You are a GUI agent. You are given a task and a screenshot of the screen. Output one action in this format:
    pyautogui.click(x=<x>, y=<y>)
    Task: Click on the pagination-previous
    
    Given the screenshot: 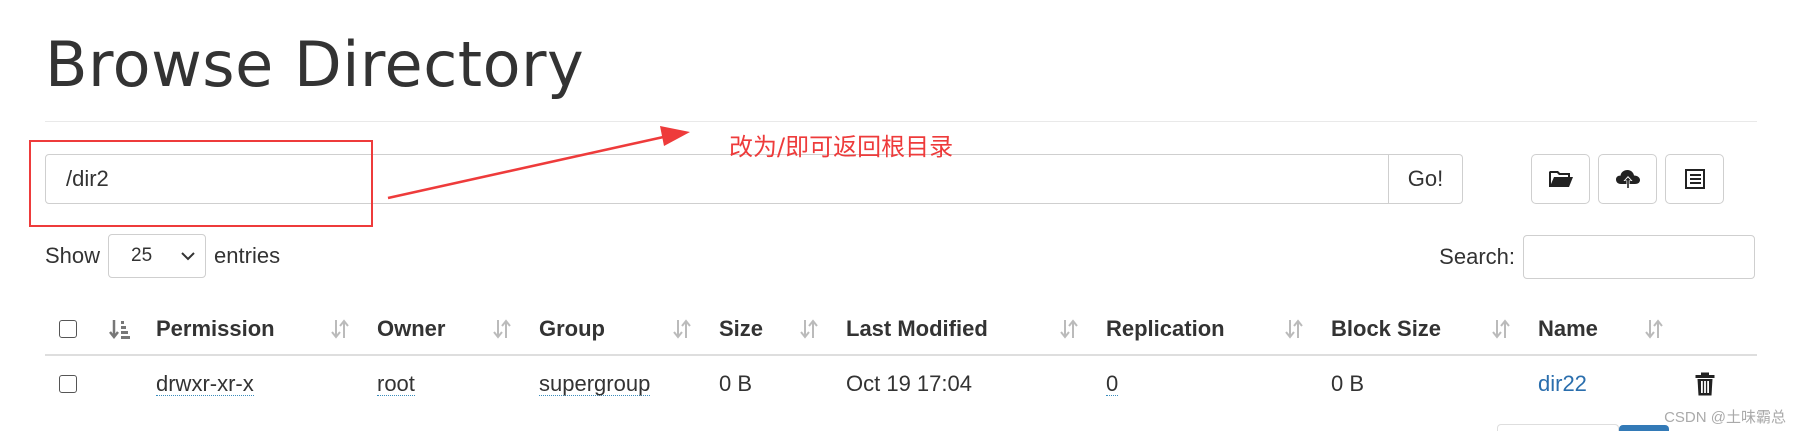 What is the action you would take?
    pyautogui.click(x=1558, y=427)
    